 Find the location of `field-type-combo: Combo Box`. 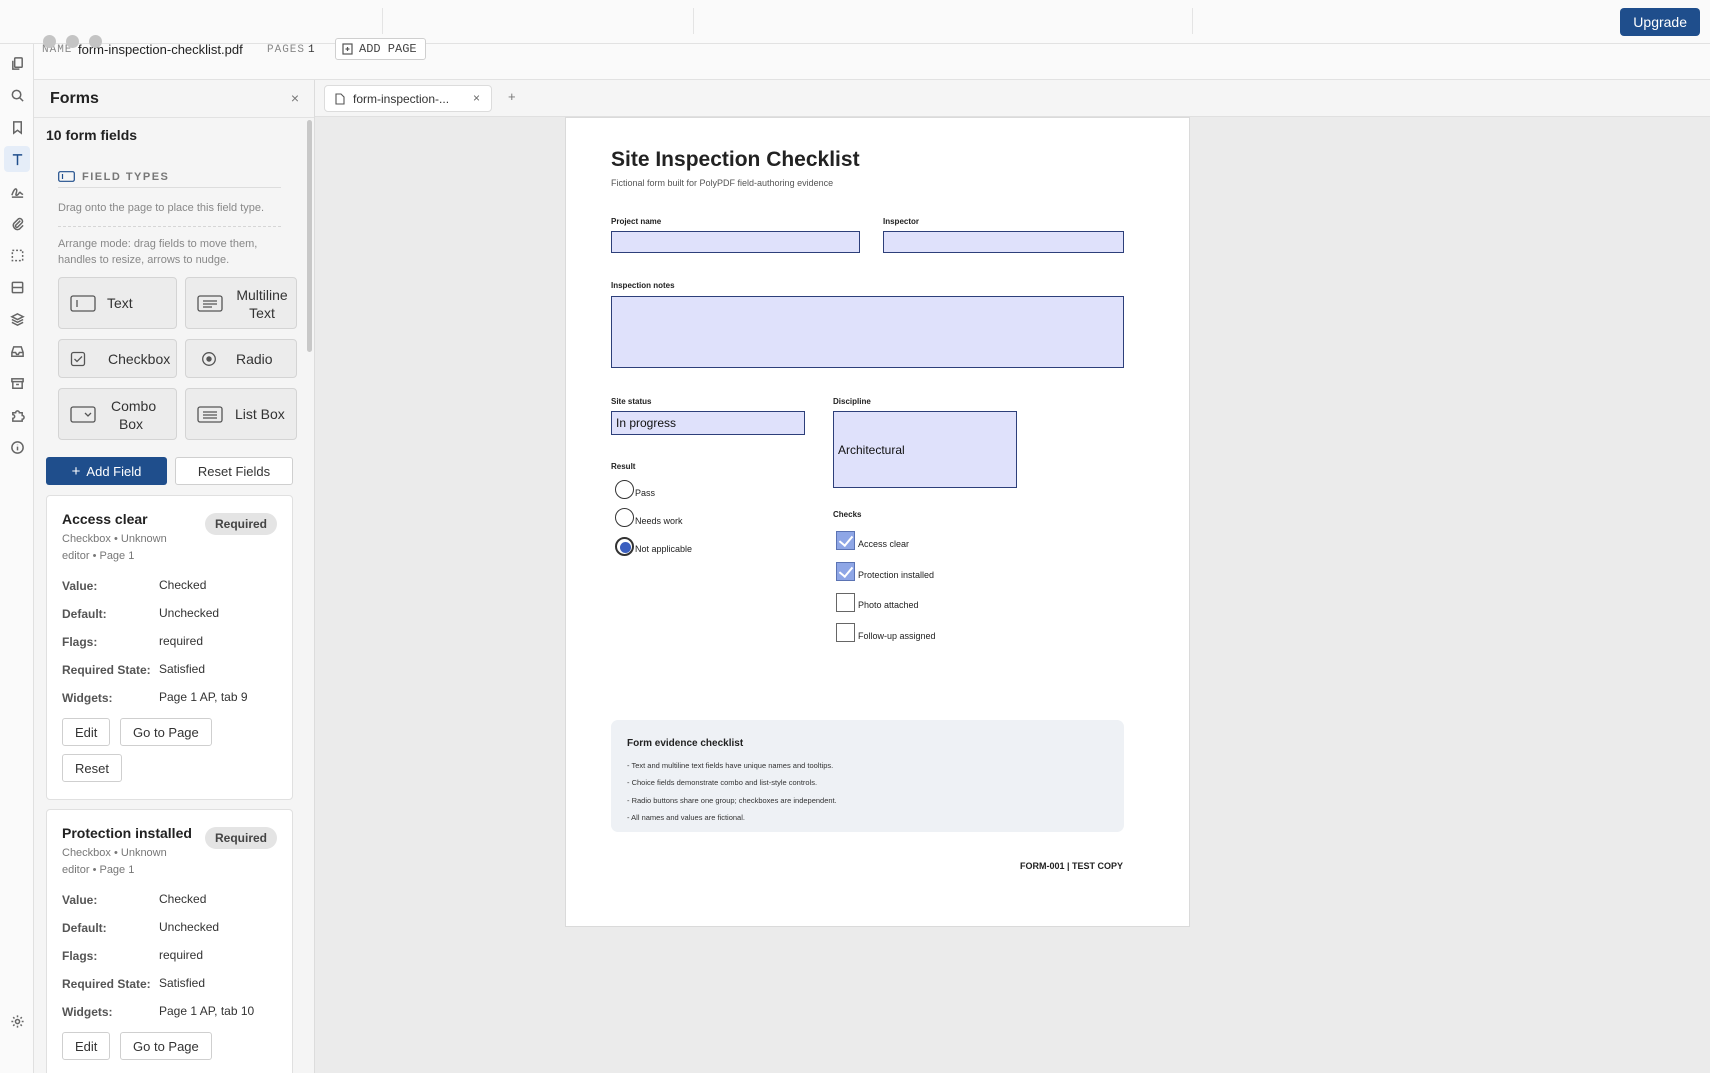

field-type-combo: Combo Box is located at coordinates (117, 414).